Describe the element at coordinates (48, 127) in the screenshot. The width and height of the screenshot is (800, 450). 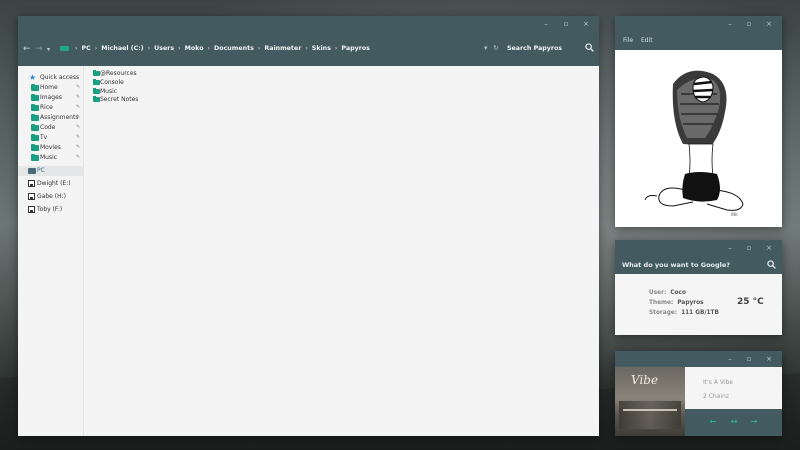
I see `sidebar-item-label: Code` at that location.